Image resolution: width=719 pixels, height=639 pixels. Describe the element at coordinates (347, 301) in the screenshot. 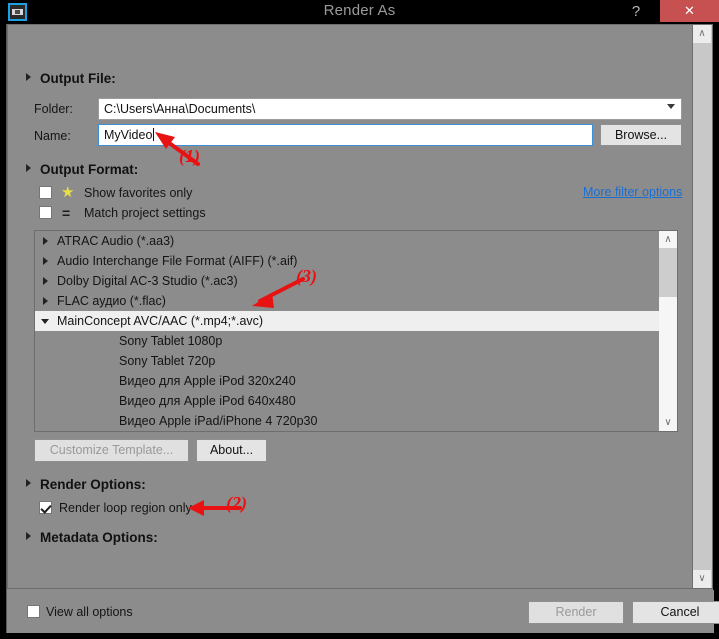

I see `format-group-row: FLAC аудио (*.flac)` at that location.